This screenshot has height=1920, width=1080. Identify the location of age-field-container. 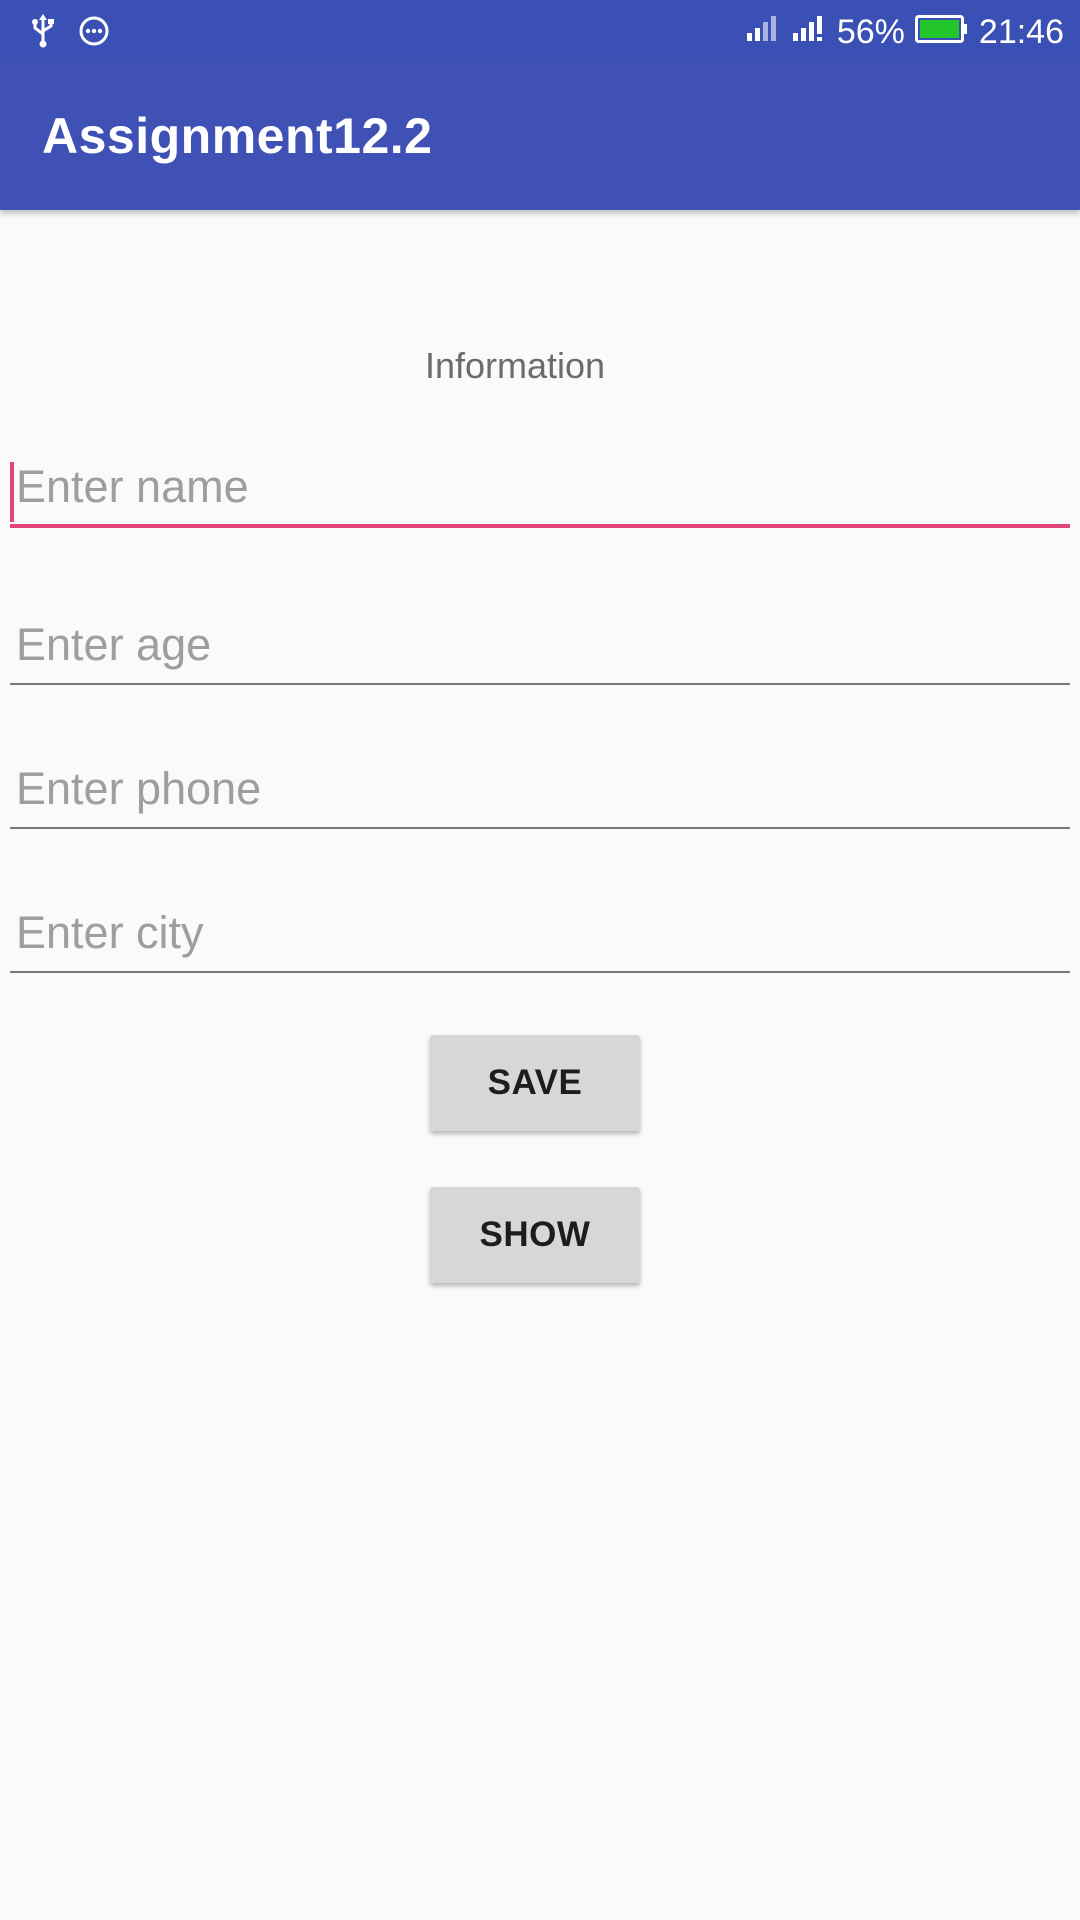
(540, 647).